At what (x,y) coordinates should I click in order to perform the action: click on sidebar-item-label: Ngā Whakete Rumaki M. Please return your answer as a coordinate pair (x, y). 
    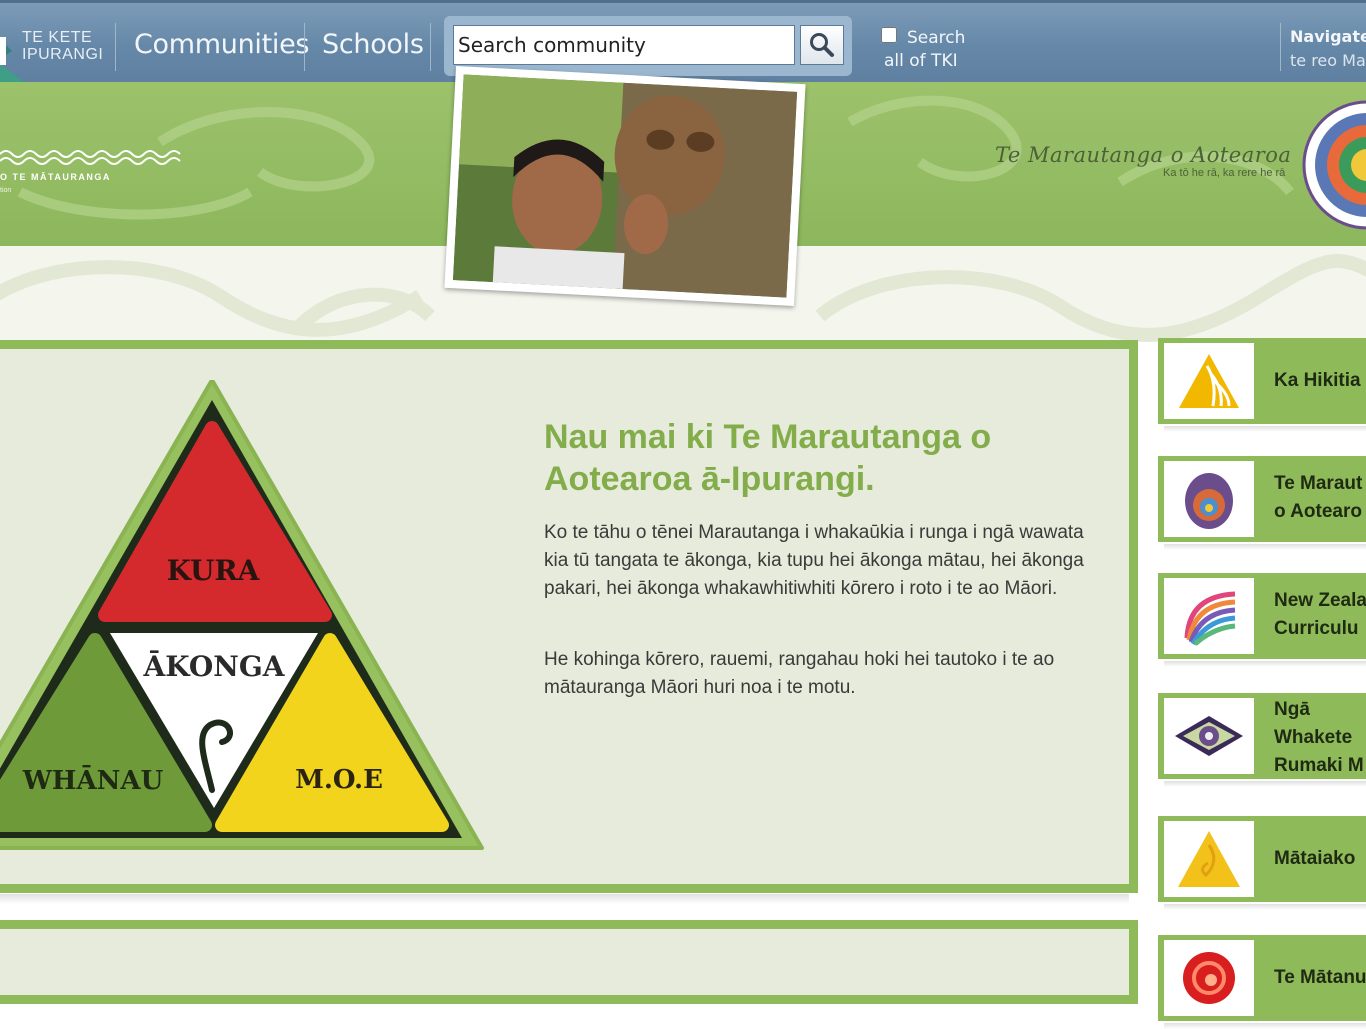
    Looking at the image, I should click on (1319, 738).